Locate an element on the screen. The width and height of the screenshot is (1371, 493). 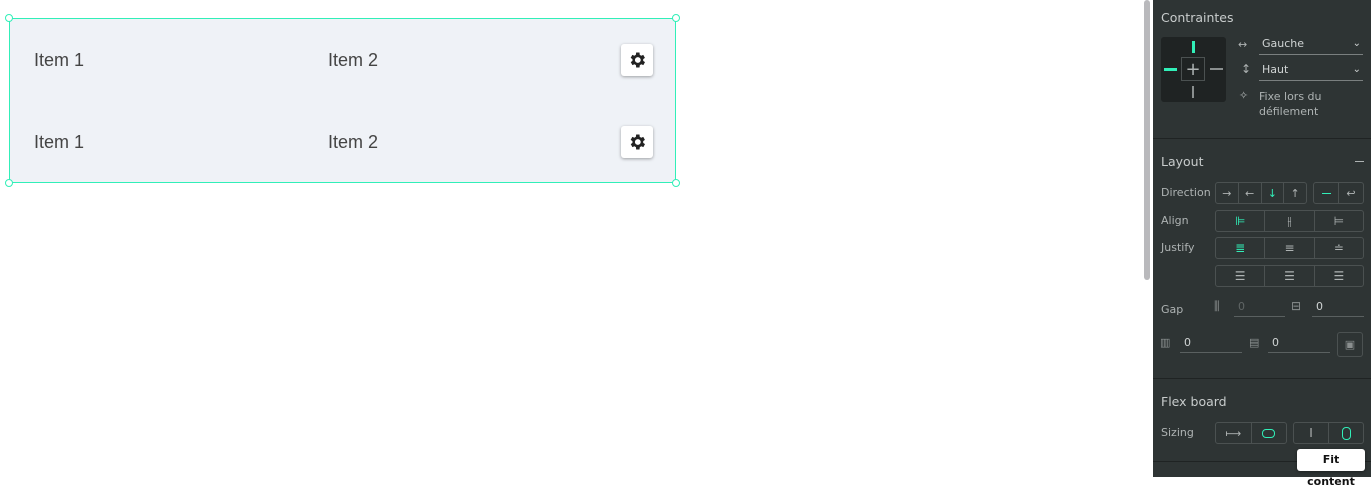
gap-label: Gap is located at coordinates (1172, 309).